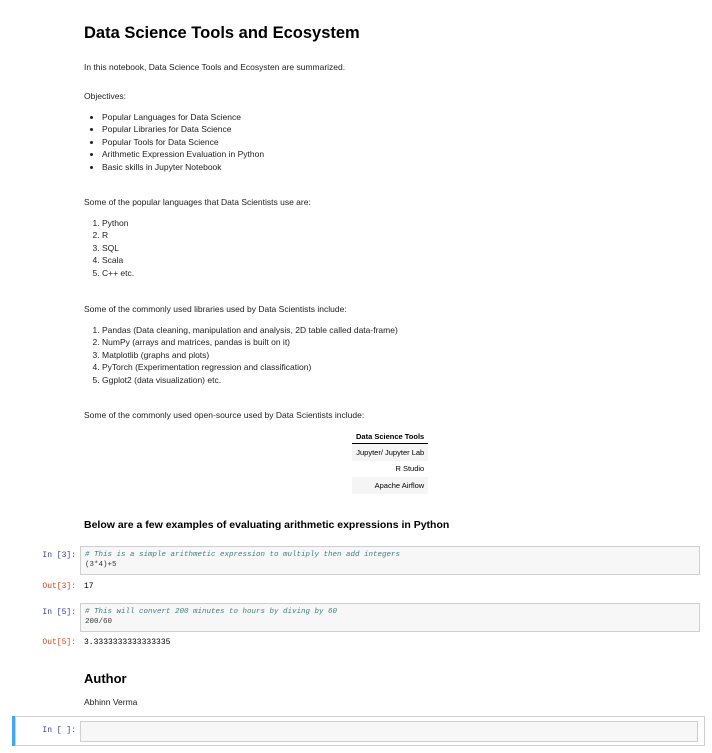 The height and width of the screenshot is (753, 712). Describe the element at coordinates (59, 555) in the screenshot. I see `in-prompt: In [3]:` at that location.